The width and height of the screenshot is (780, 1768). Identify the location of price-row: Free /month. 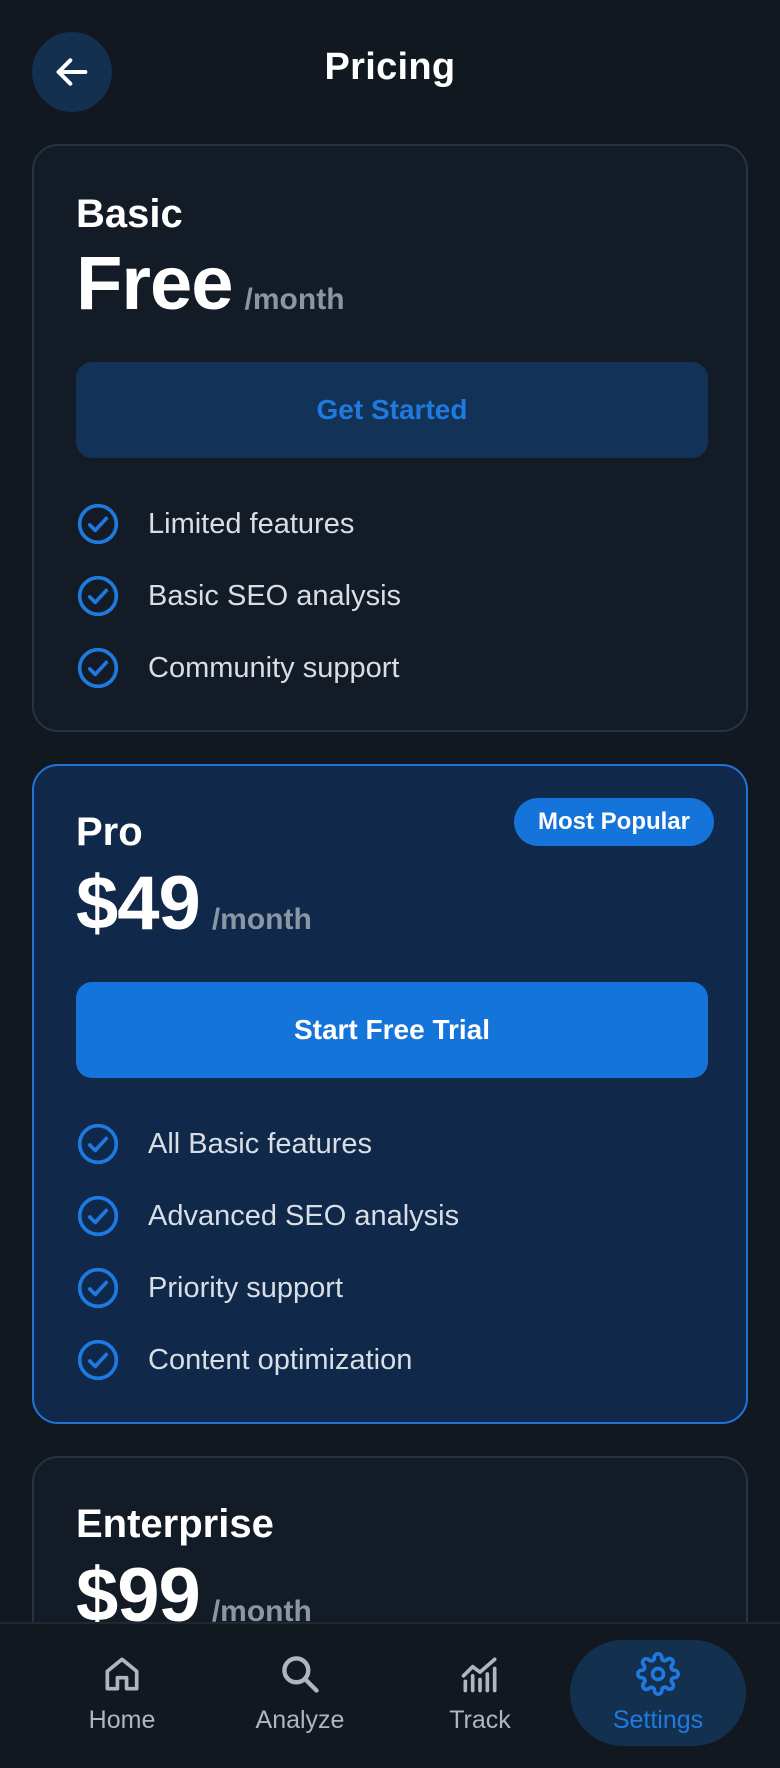
(210, 284).